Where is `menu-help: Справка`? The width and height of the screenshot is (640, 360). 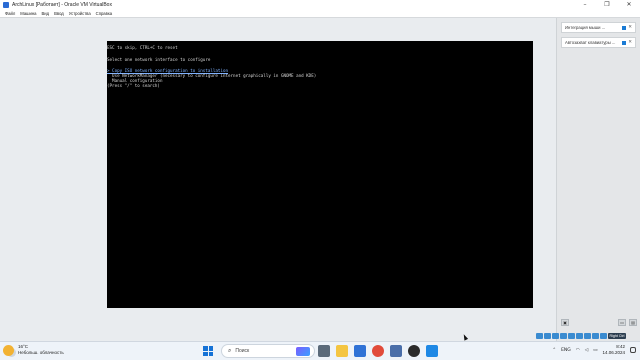
menu-help: Справка is located at coordinates (104, 13).